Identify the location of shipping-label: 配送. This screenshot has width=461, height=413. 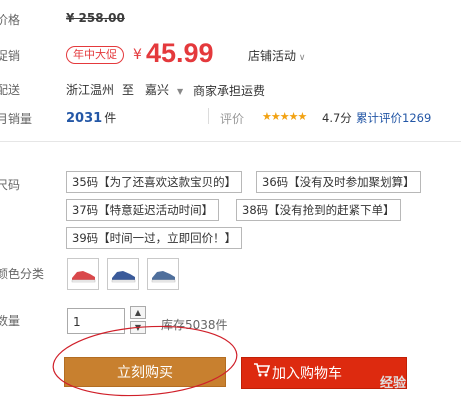
(10, 90).